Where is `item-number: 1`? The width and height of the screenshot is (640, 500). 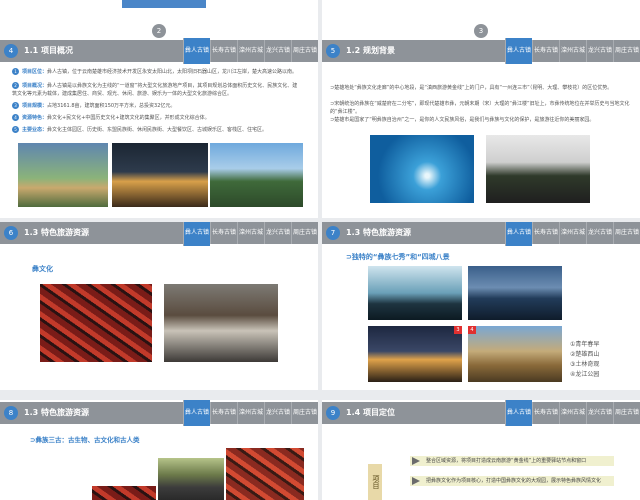
item-number: 1 is located at coordinates (15, 71).